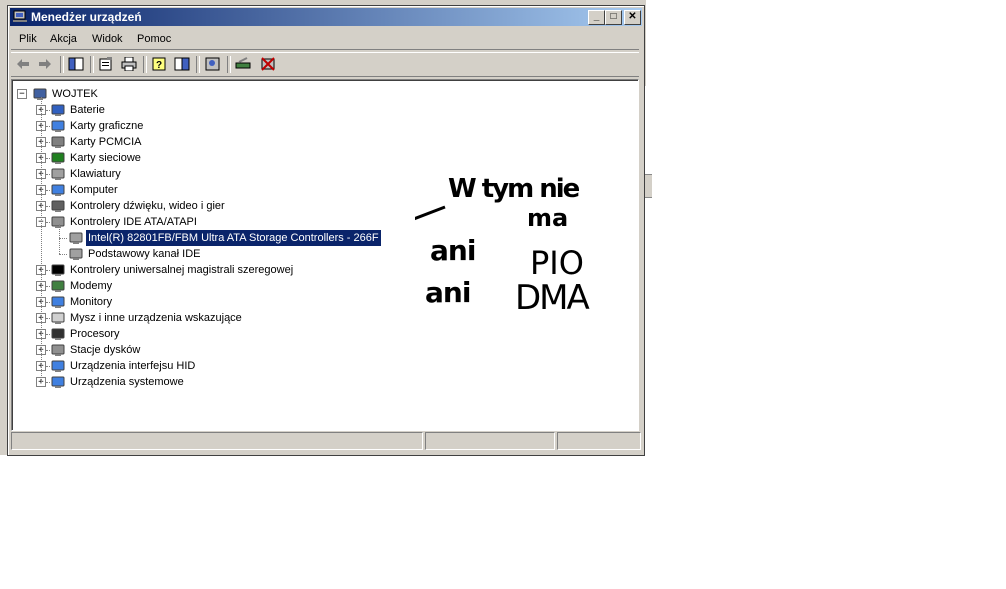  I want to click on close-icon: ✕, so click(632, 16).